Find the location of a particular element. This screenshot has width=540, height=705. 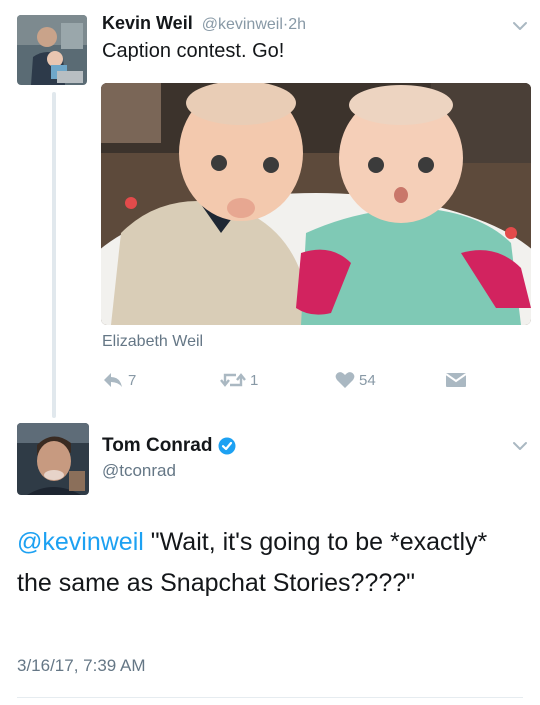

like-button: 54 is located at coordinates (355, 380).